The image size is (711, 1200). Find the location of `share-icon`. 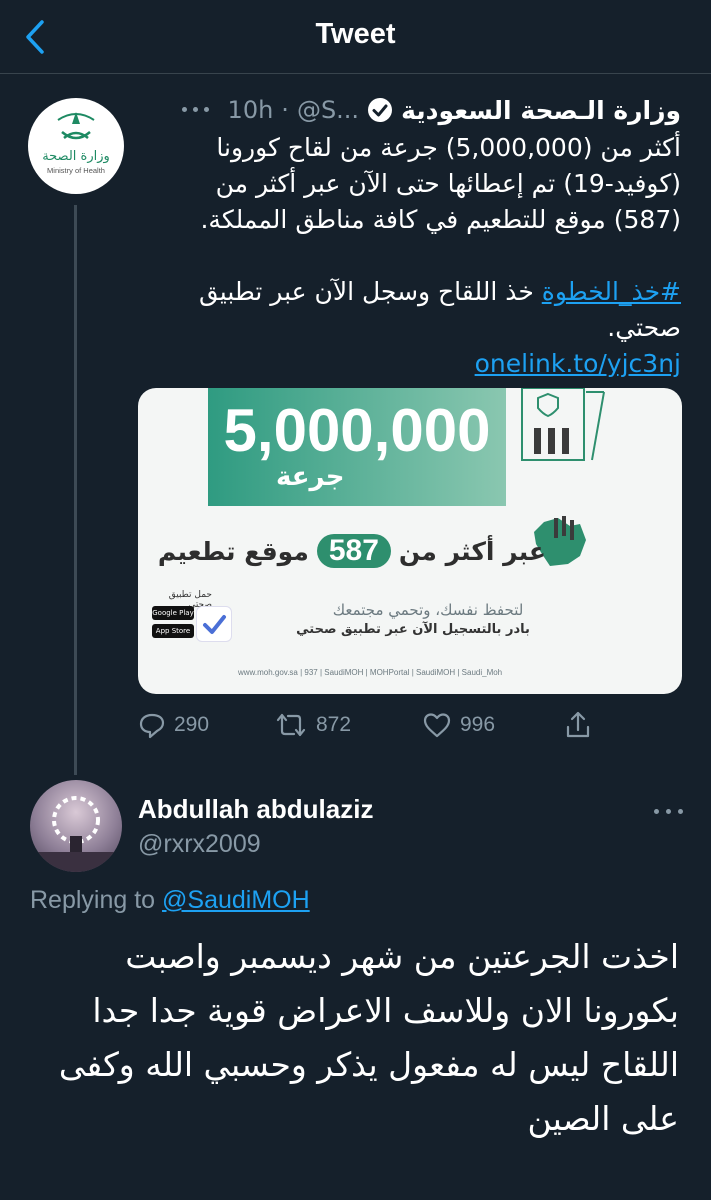

share-icon is located at coordinates (578, 724).